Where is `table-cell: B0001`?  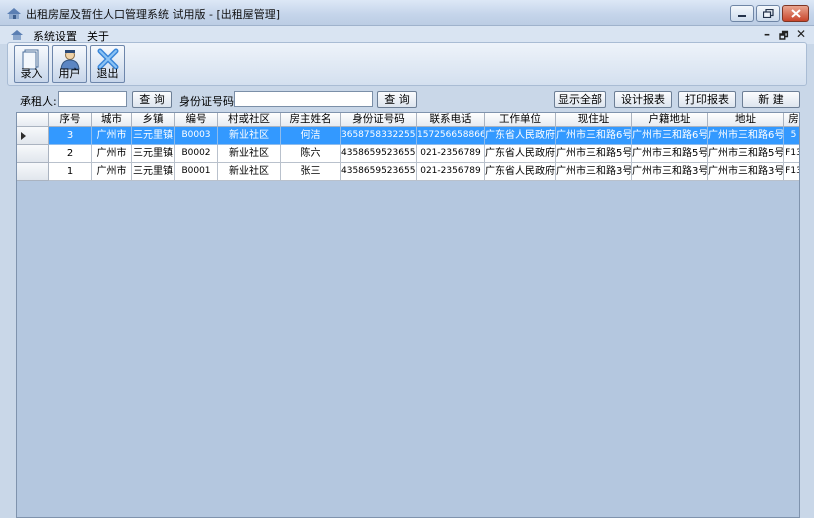
table-cell: B0001 is located at coordinates (196, 172).